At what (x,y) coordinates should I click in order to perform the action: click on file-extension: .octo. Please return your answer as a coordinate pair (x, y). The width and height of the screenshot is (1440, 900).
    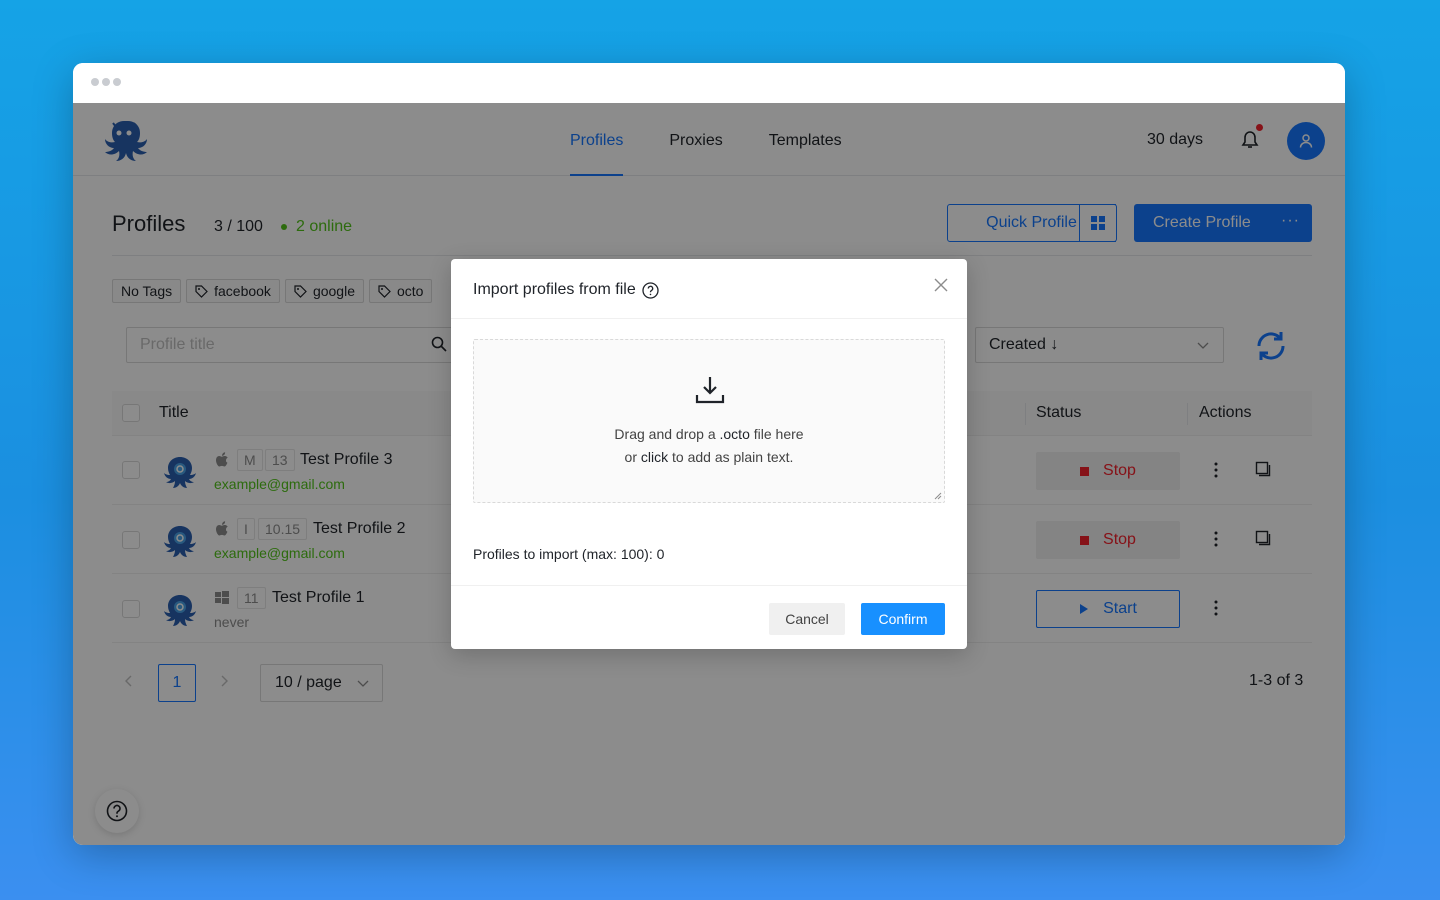
    Looking at the image, I should click on (734, 434).